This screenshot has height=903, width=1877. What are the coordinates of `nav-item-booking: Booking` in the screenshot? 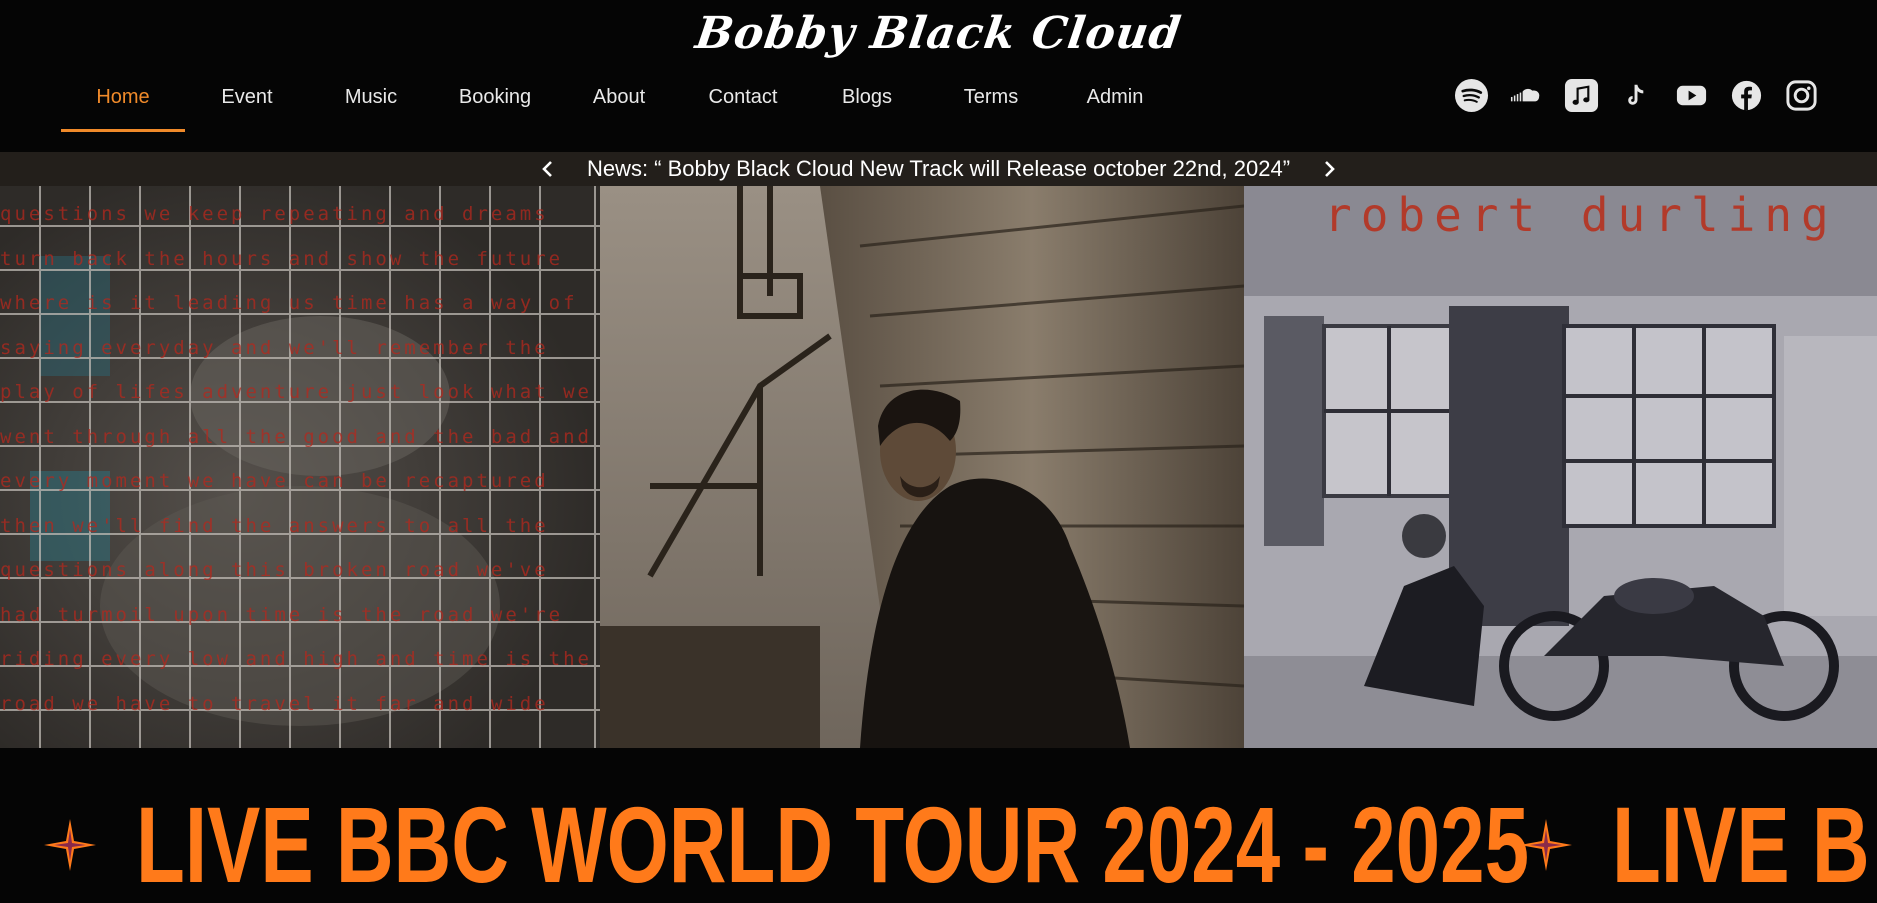 It's located at (495, 105).